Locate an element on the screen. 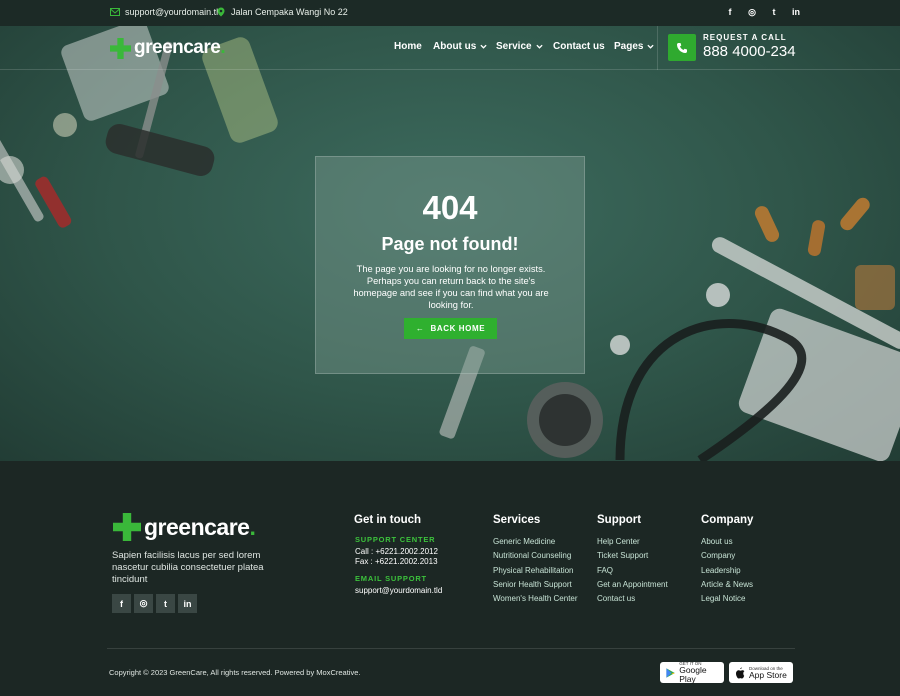 The image size is (900, 696). footer-logo: greencare. is located at coordinates (184, 527).